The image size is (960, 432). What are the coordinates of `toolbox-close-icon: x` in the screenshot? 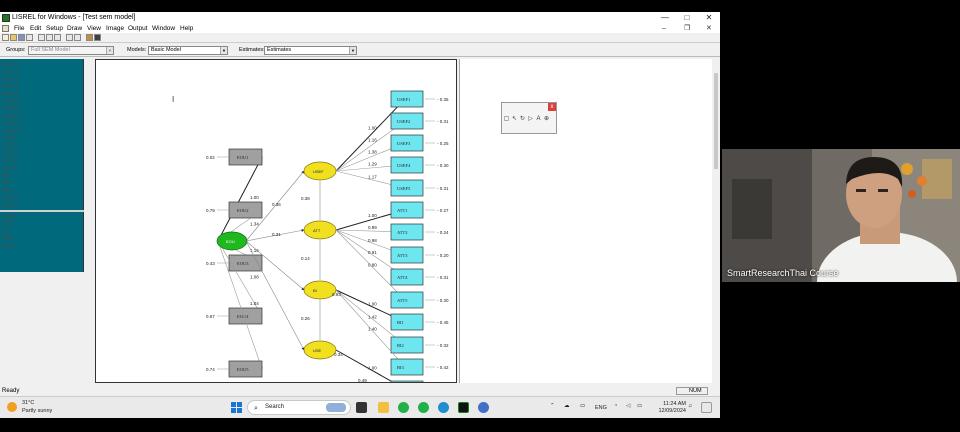 It's located at (552, 107).